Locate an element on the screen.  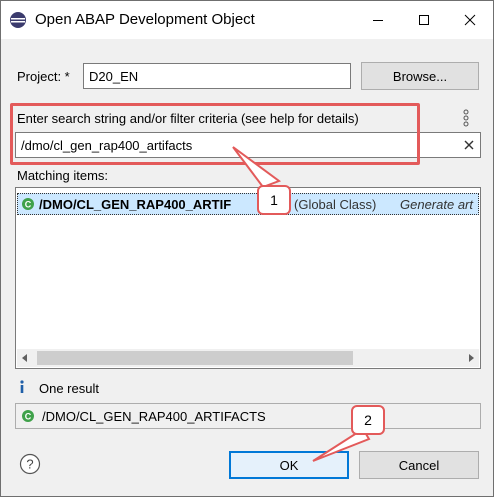
annotation-badge-2: 2 is located at coordinates (368, 420).